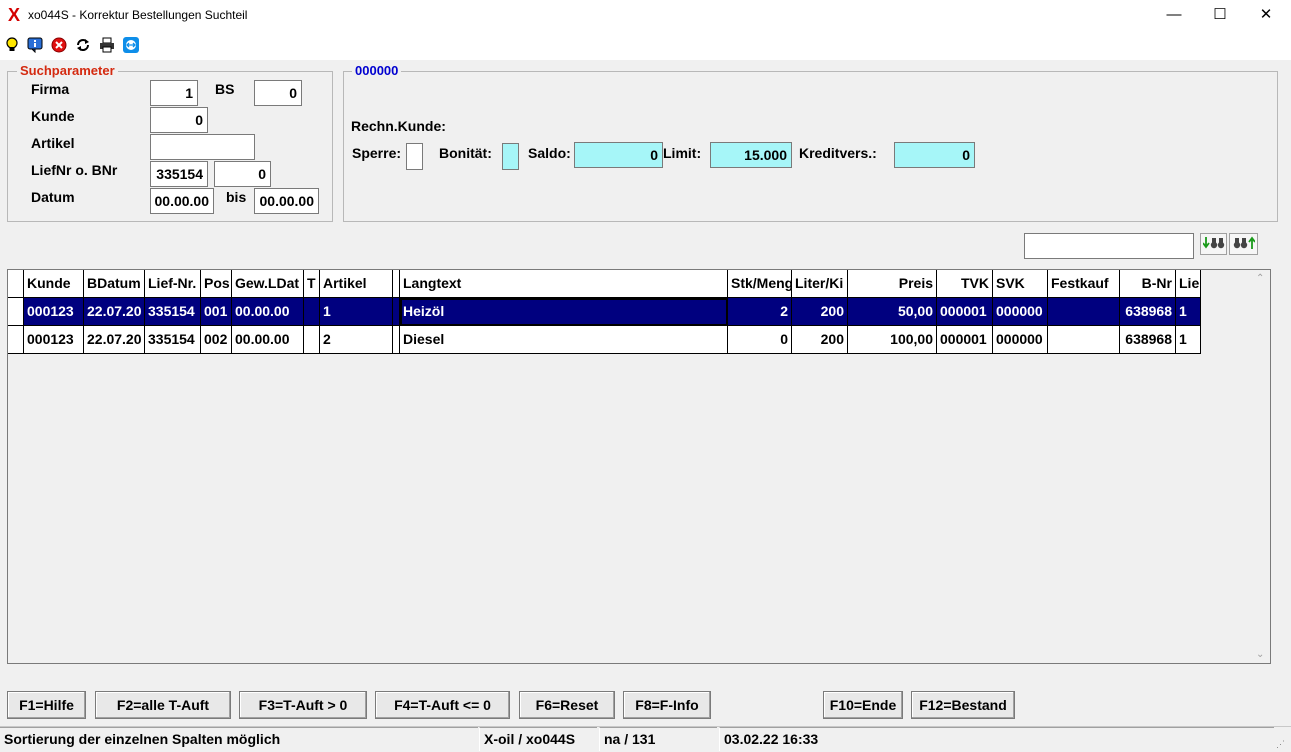 The width and height of the screenshot is (1291, 752). Describe the element at coordinates (863, 705) in the screenshot. I see `f10-end-button: F10=Ende` at that location.